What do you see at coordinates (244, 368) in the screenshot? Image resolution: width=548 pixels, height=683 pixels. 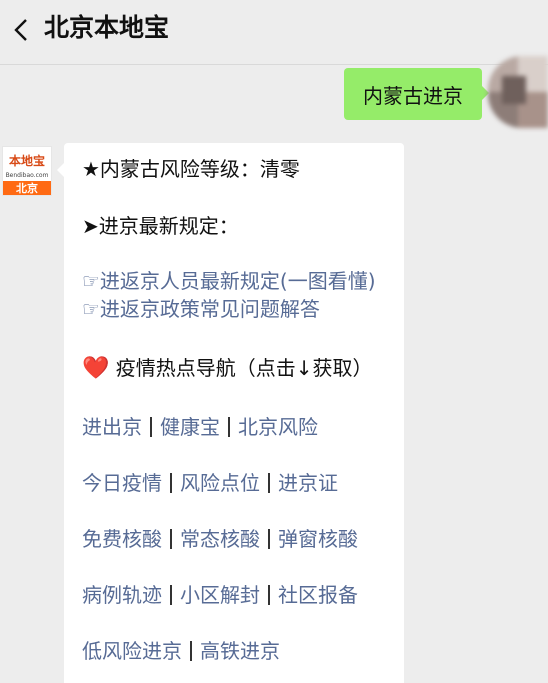 I see `hot-nav-title: 疫情热点导航（点击↓获取）` at bounding box center [244, 368].